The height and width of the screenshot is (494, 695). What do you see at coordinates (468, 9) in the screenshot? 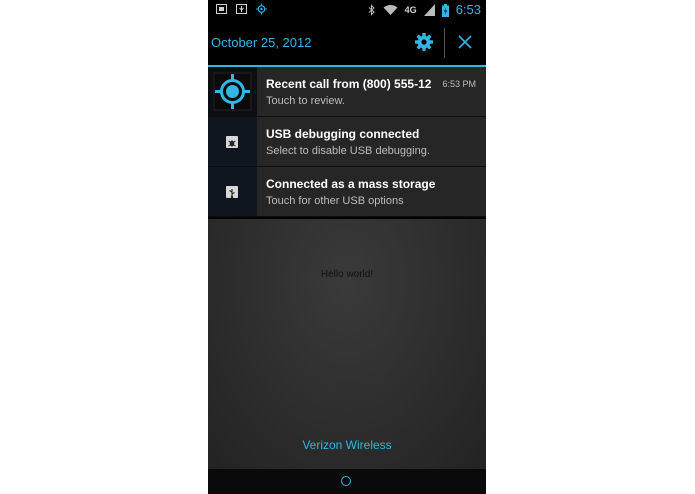
I see `status-clock: 6:53` at bounding box center [468, 9].